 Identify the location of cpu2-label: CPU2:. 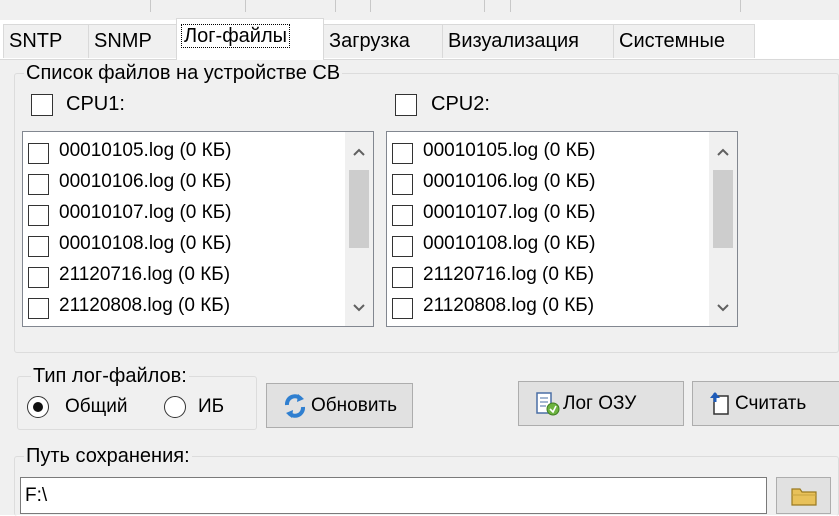
(460, 104).